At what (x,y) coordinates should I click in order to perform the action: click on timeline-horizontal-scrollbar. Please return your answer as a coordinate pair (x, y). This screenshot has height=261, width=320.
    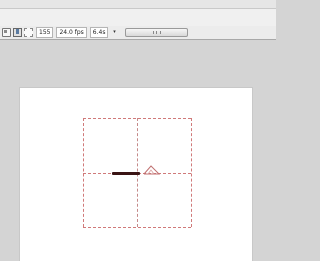
    Looking at the image, I should click on (156, 32).